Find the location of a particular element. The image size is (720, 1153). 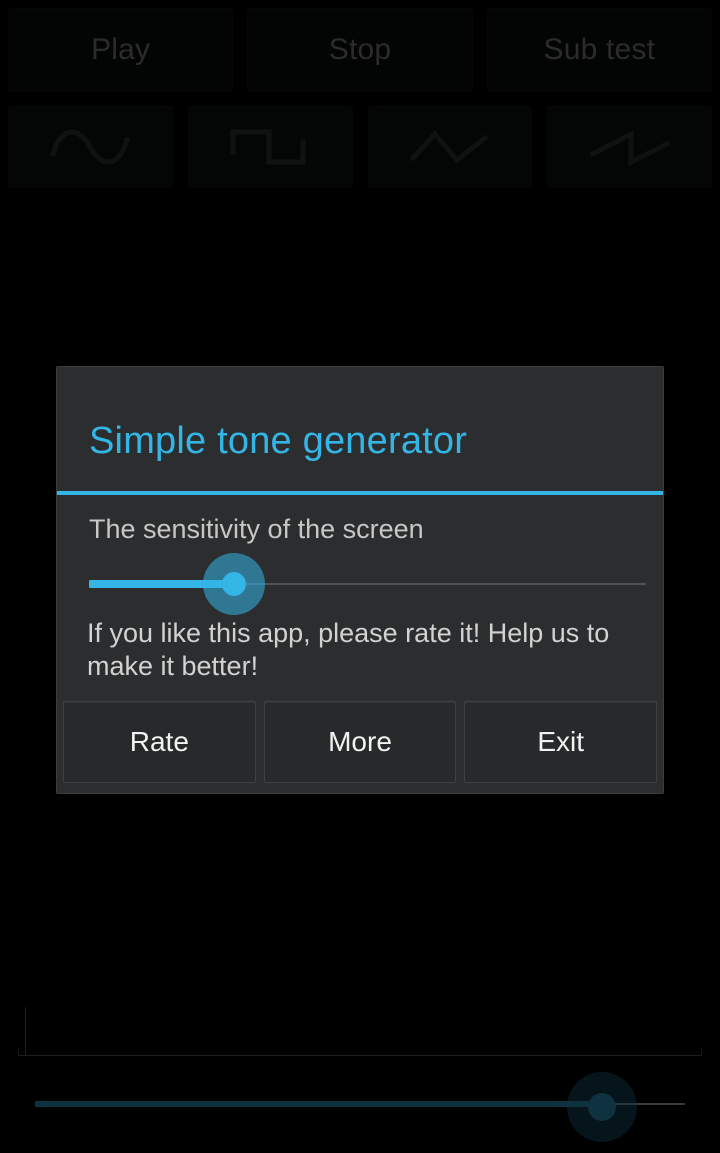

dialog-button-row: Rate More Exit is located at coordinates (360, 738).